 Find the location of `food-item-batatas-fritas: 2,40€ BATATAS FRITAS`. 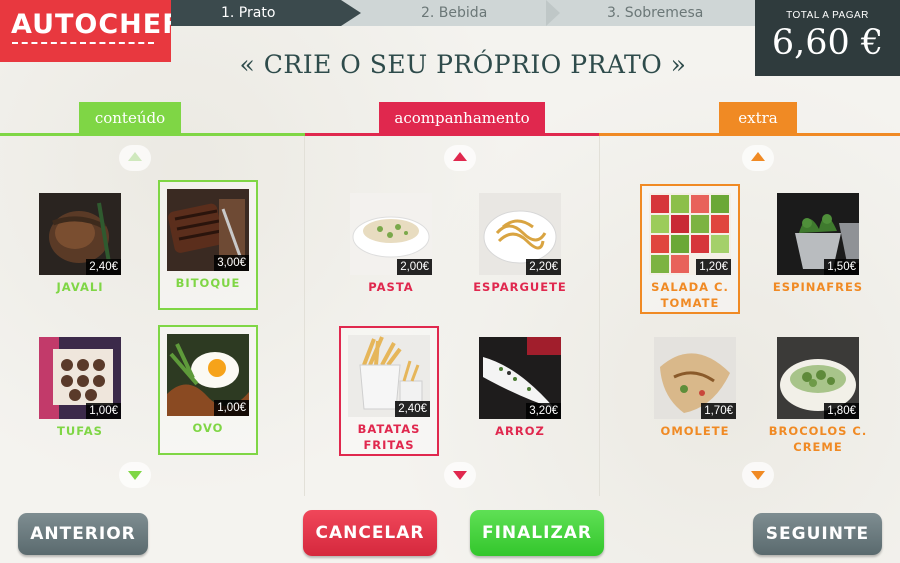

food-item-batatas-fritas: 2,40€ BATATAS FRITAS is located at coordinates (389, 391).